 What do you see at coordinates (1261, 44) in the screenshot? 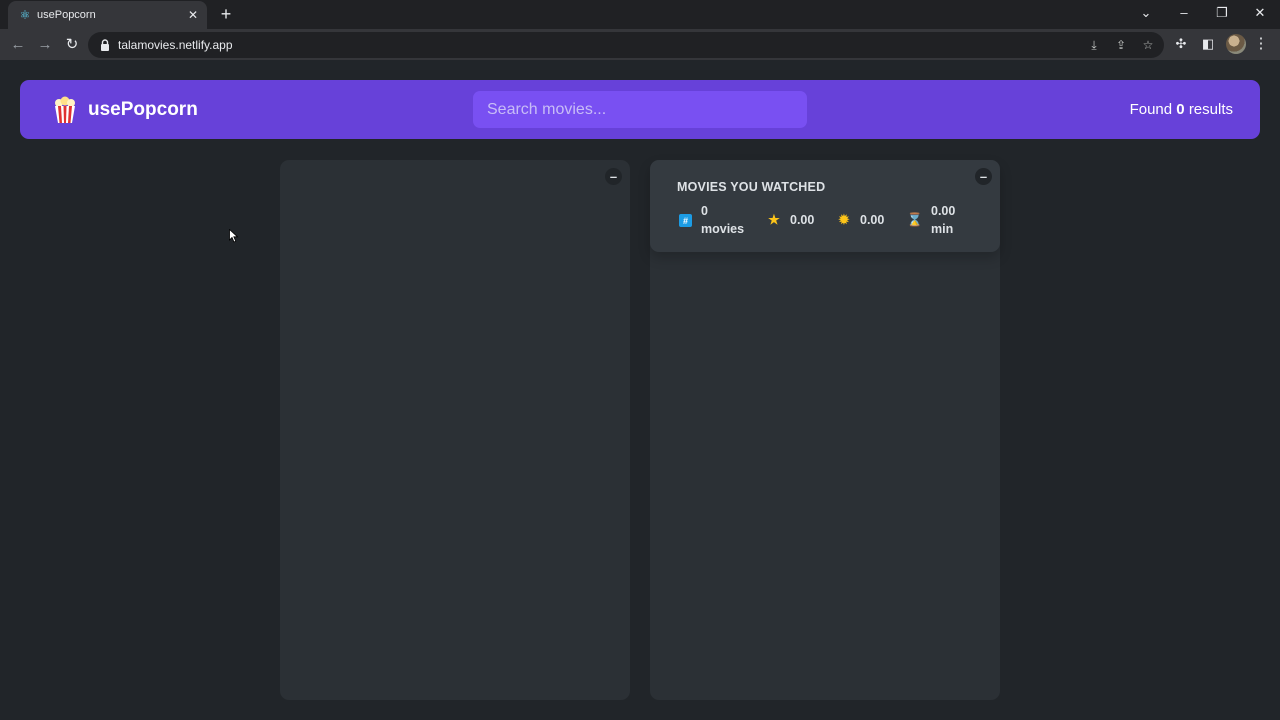
I see `browser-menu-icon: ⋮` at bounding box center [1261, 44].